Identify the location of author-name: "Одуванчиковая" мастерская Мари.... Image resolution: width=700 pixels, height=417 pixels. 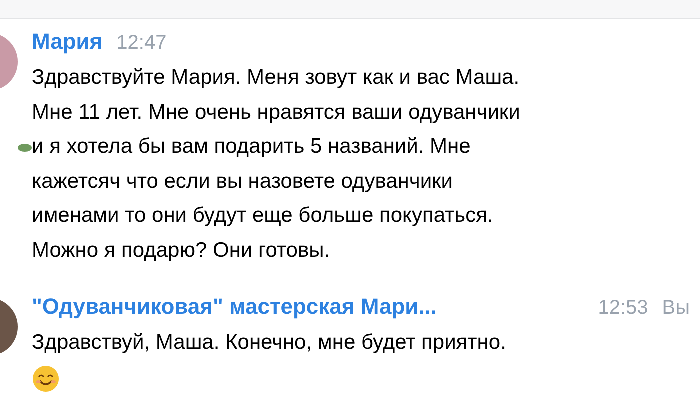
(234, 307).